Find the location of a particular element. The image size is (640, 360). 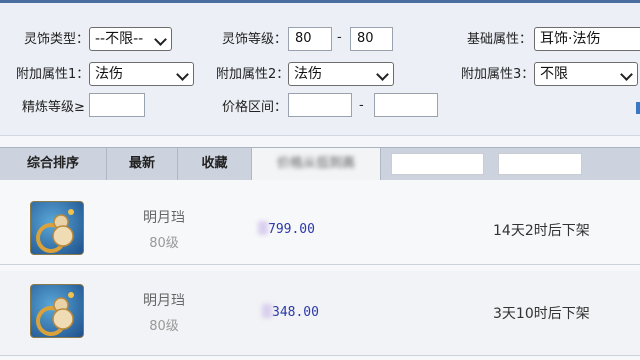

extra3-select-value: 不限 is located at coordinates (554, 74).